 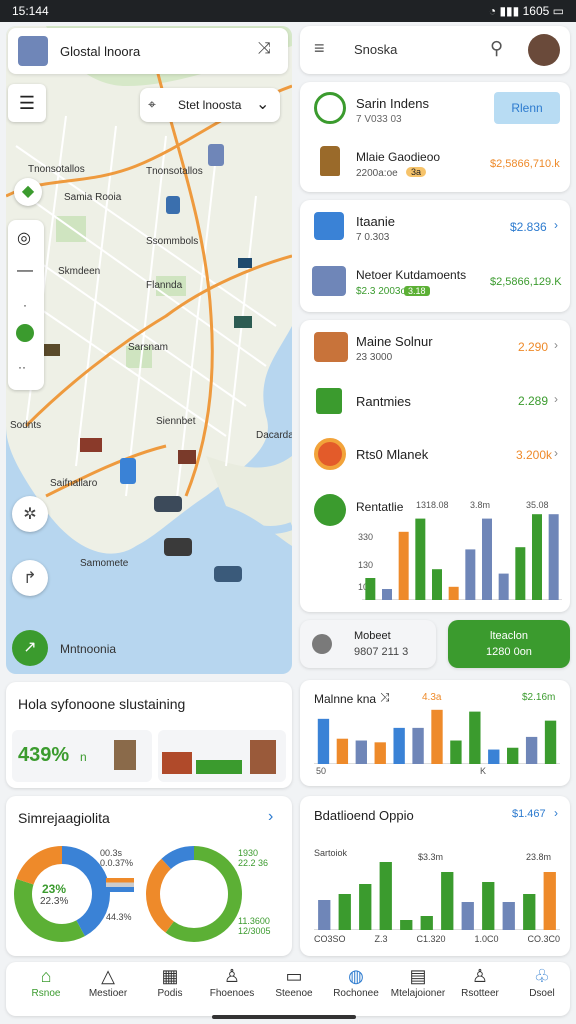 I want to click on route-icon: ↱, so click(x=30, y=578).